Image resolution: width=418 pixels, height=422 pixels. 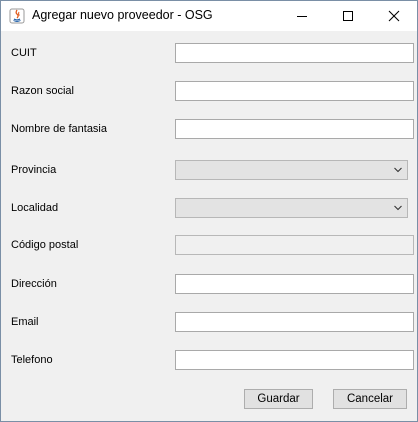 What do you see at coordinates (291, 170) in the screenshot?
I see `provincia-select` at bounding box center [291, 170].